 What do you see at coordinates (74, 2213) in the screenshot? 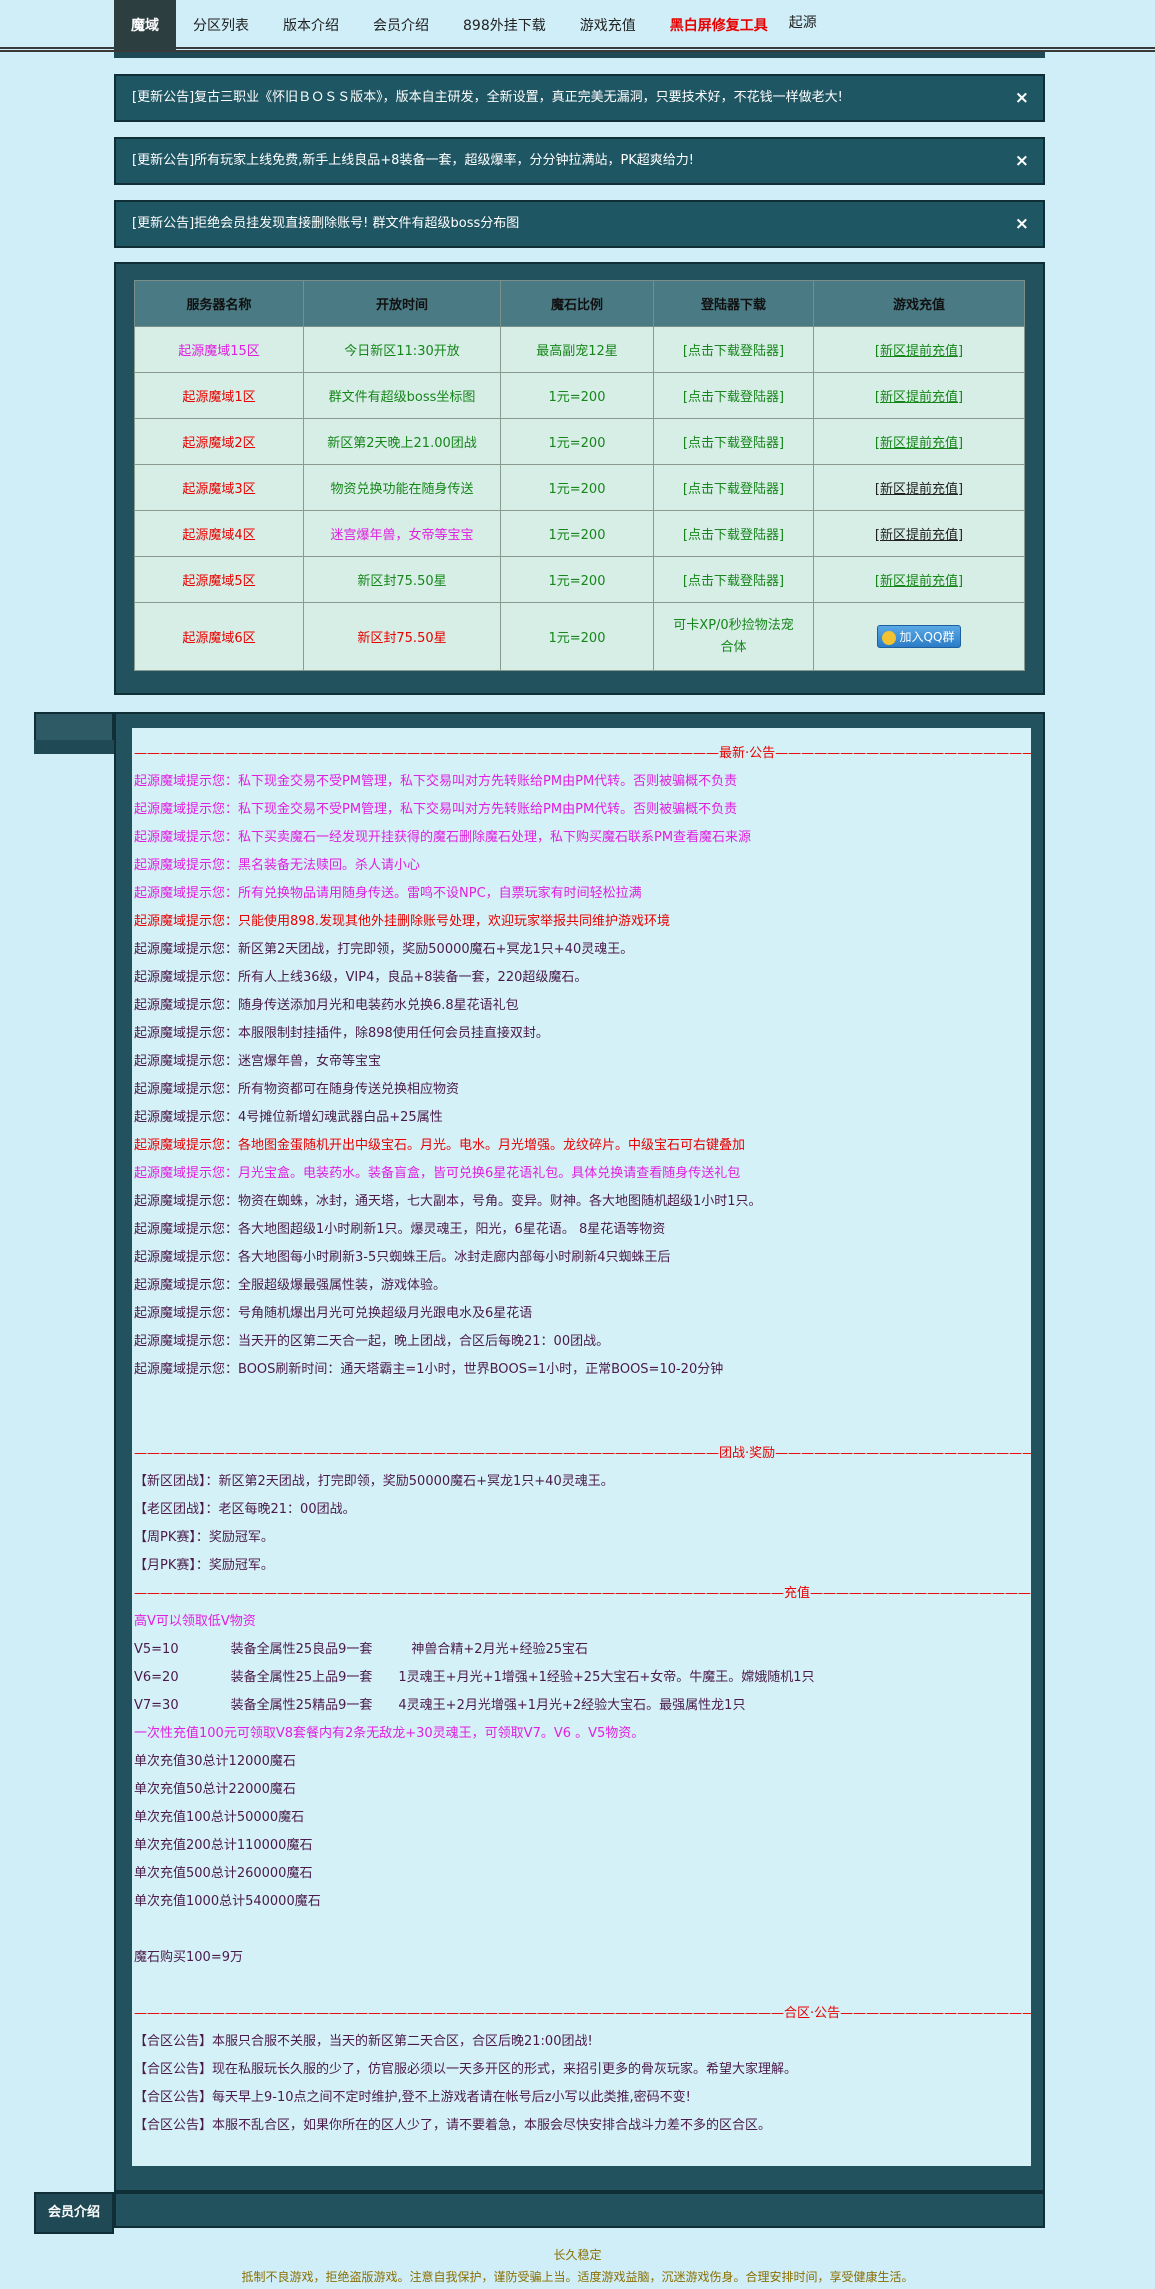
I see `member-intro-tab: 会员介绍` at bounding box center [74, 2213].